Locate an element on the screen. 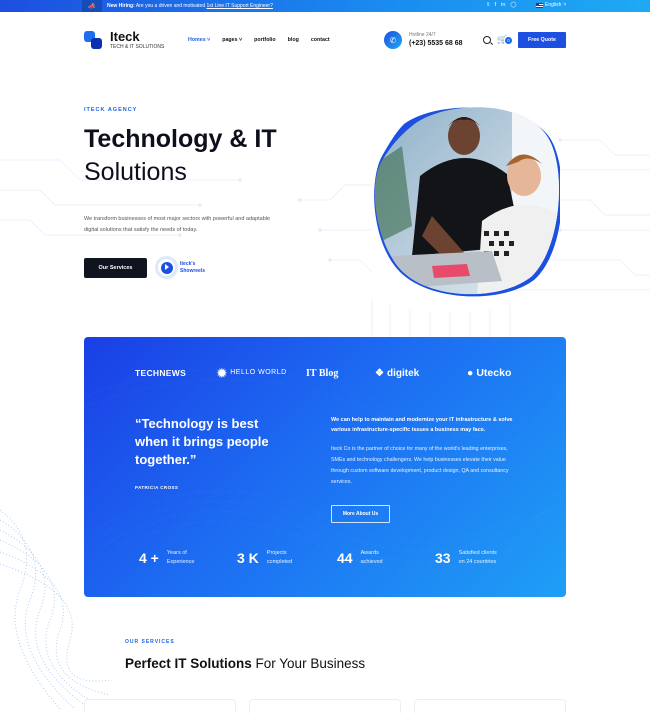 This screenshot has height=713, width=650. chevron-down-icon: ˅ is located at coordinates (565, 5).